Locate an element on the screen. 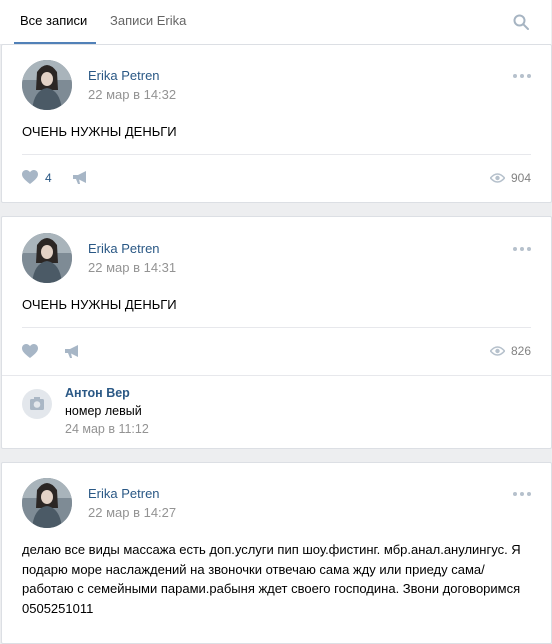  camera-icon is located at coordinates (37, 403).